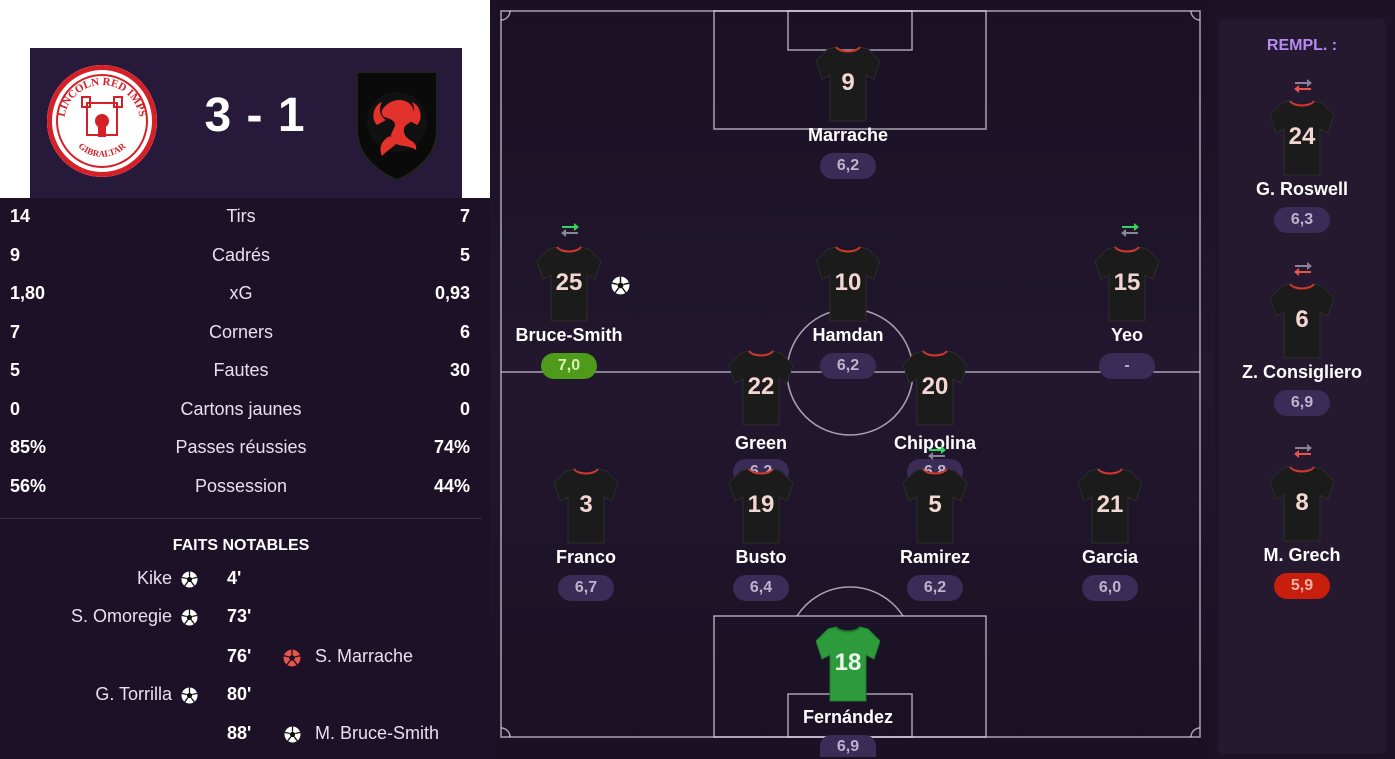 Image resolution: width=1395 pixels, height=759 pixels. I want to click on player-card: 3 Franco 6,7, so click(586, 552).